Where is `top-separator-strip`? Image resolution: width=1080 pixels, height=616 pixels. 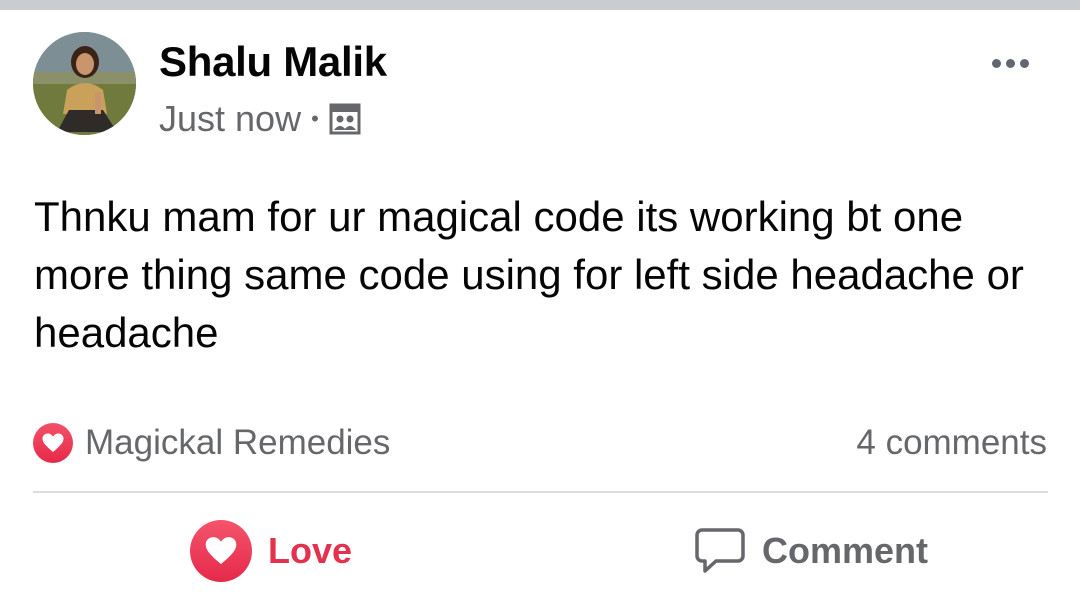
top-separator-strip is located at coordinates (540, 5).